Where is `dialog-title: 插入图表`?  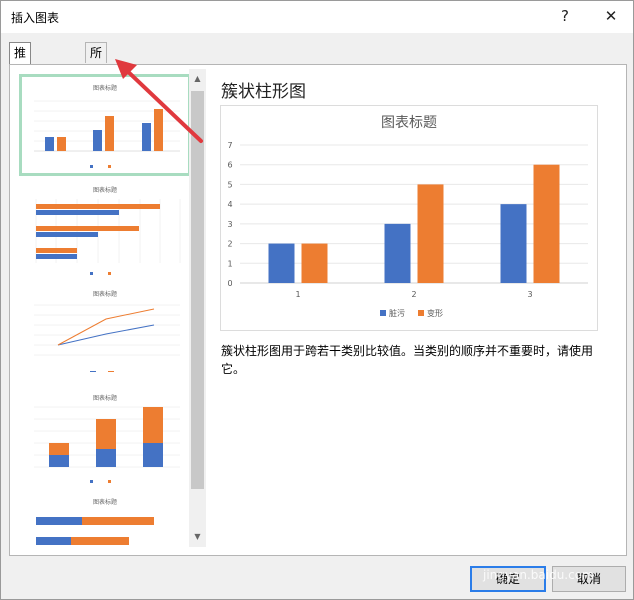
dialog-title: 插入图表 is located at coordinates (35, 18).